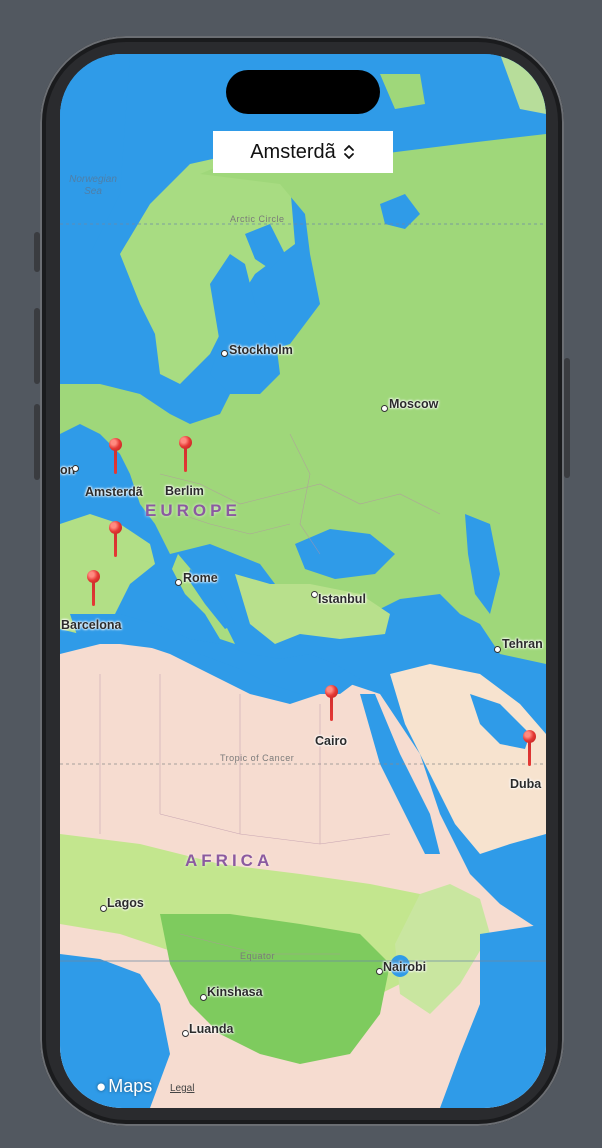  Describe the element at coordinates (37, 252) in the screenshot. I see `action-button` at that location.